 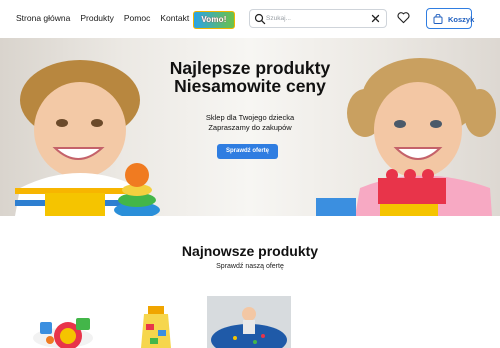 What do you see at coordinates (137, 18) in the screenshot?
I see `nav-help: Pomoc` at bounding box center [137, 18].